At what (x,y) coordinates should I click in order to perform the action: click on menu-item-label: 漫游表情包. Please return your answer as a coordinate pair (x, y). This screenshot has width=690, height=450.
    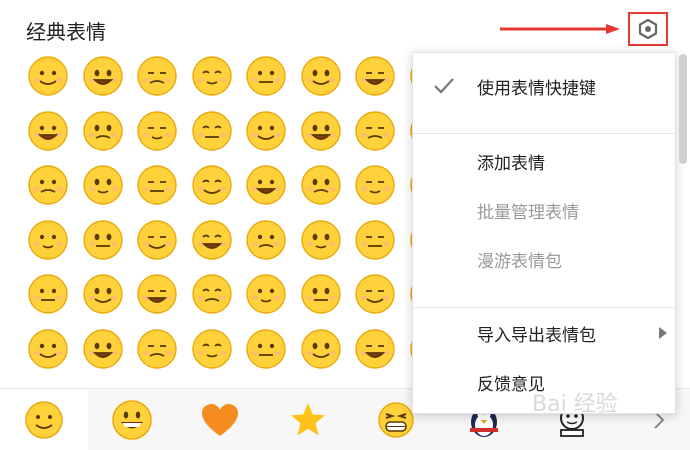
    Looking at the image, I should click on (519, 261).